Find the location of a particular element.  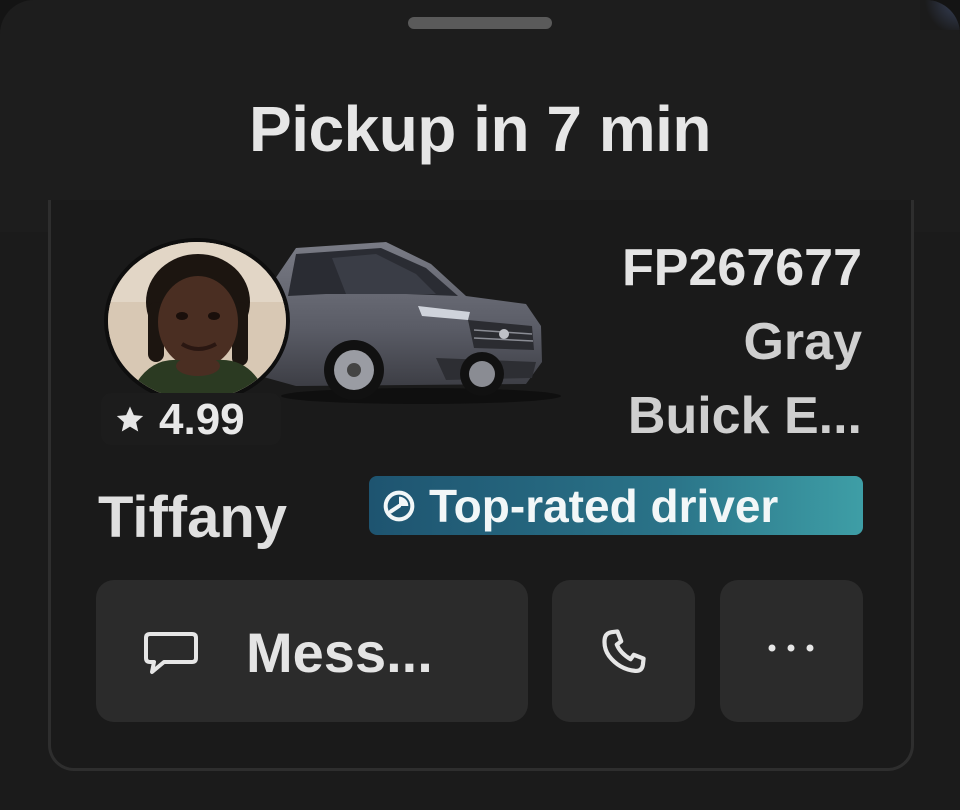

pickup-eta-title: Pickup in 7 min is located at coordinates (480, 129).